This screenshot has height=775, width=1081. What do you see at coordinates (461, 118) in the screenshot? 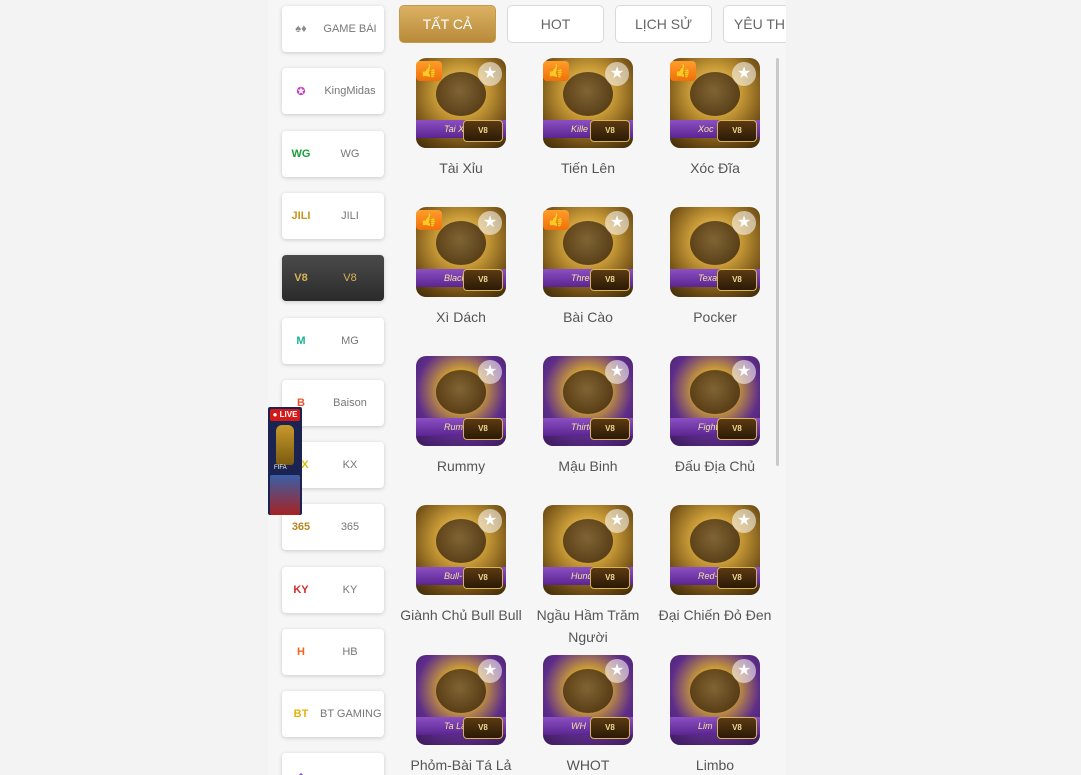
I see `game-card: Tai X V8 ★ 👍 Tài Xỉu` at bounding box center [461, 118].